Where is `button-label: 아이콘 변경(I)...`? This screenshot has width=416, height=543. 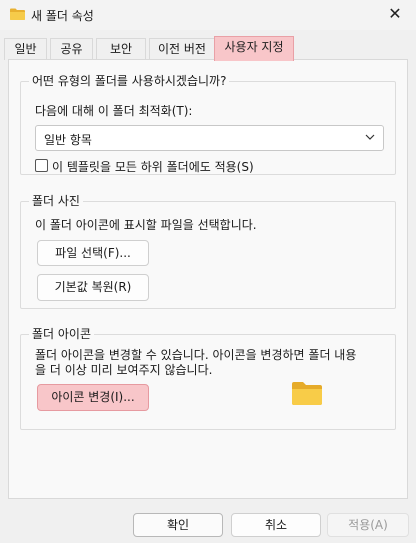
button-label: 아이콘 변경(I)... is located at coordinates (93, 397).